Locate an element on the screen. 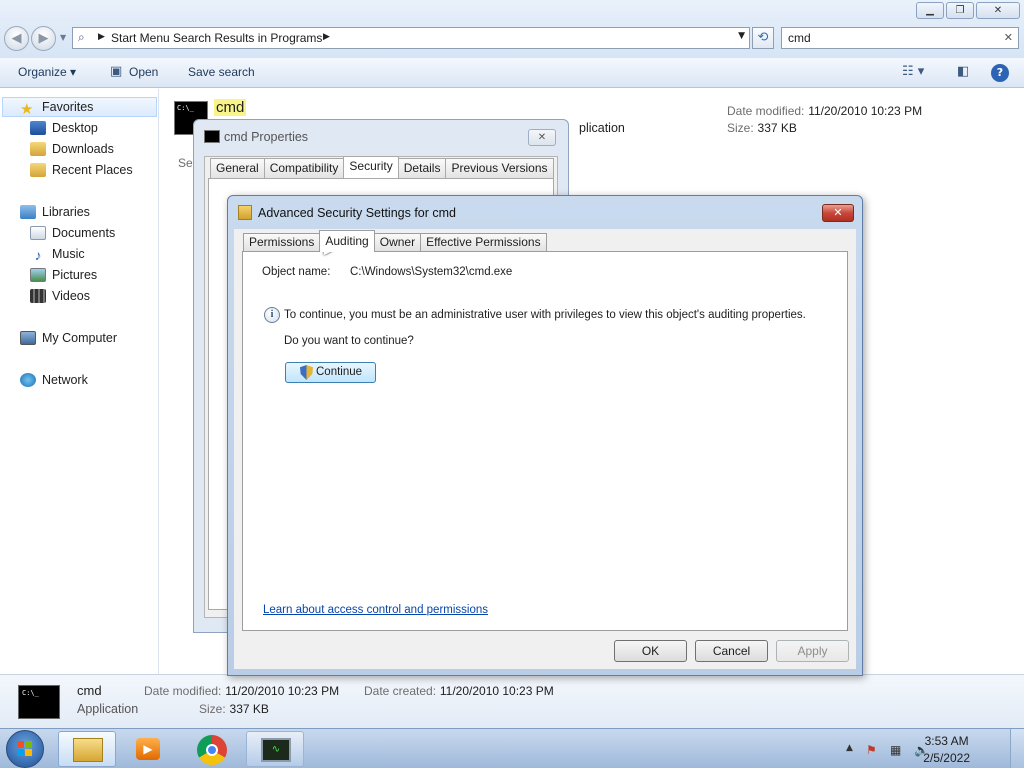 The image size is (1024, 768). result-size: Size: 337 KB is located at coordinates (762, 128).